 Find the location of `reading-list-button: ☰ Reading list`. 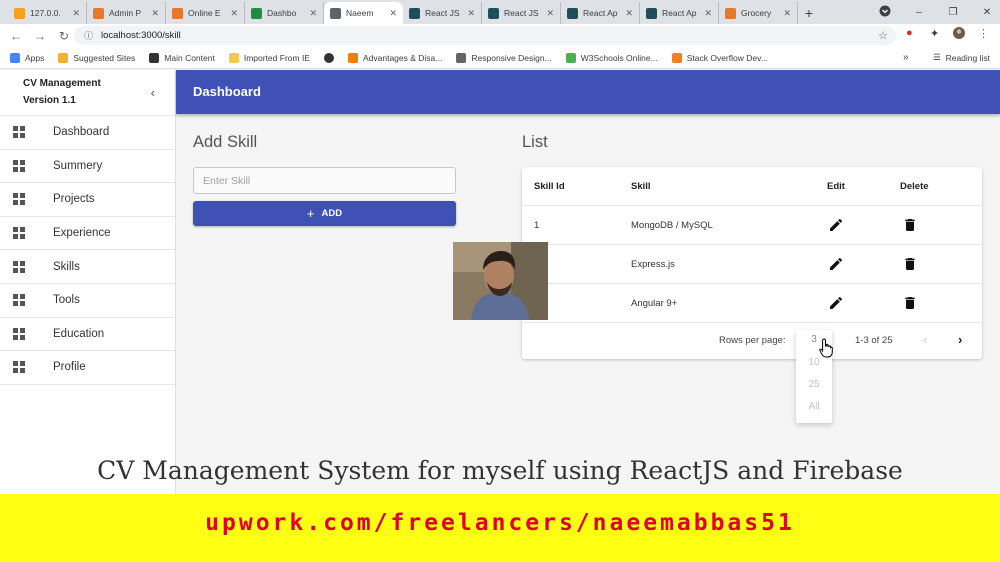

reading-list-button: ☰ Reading list is located at coordinates (961, 57).